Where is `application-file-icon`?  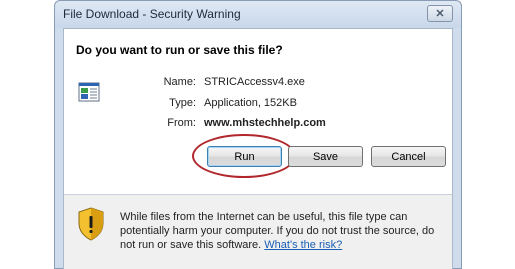
application-file-icon is located at coordinates (89, 92).